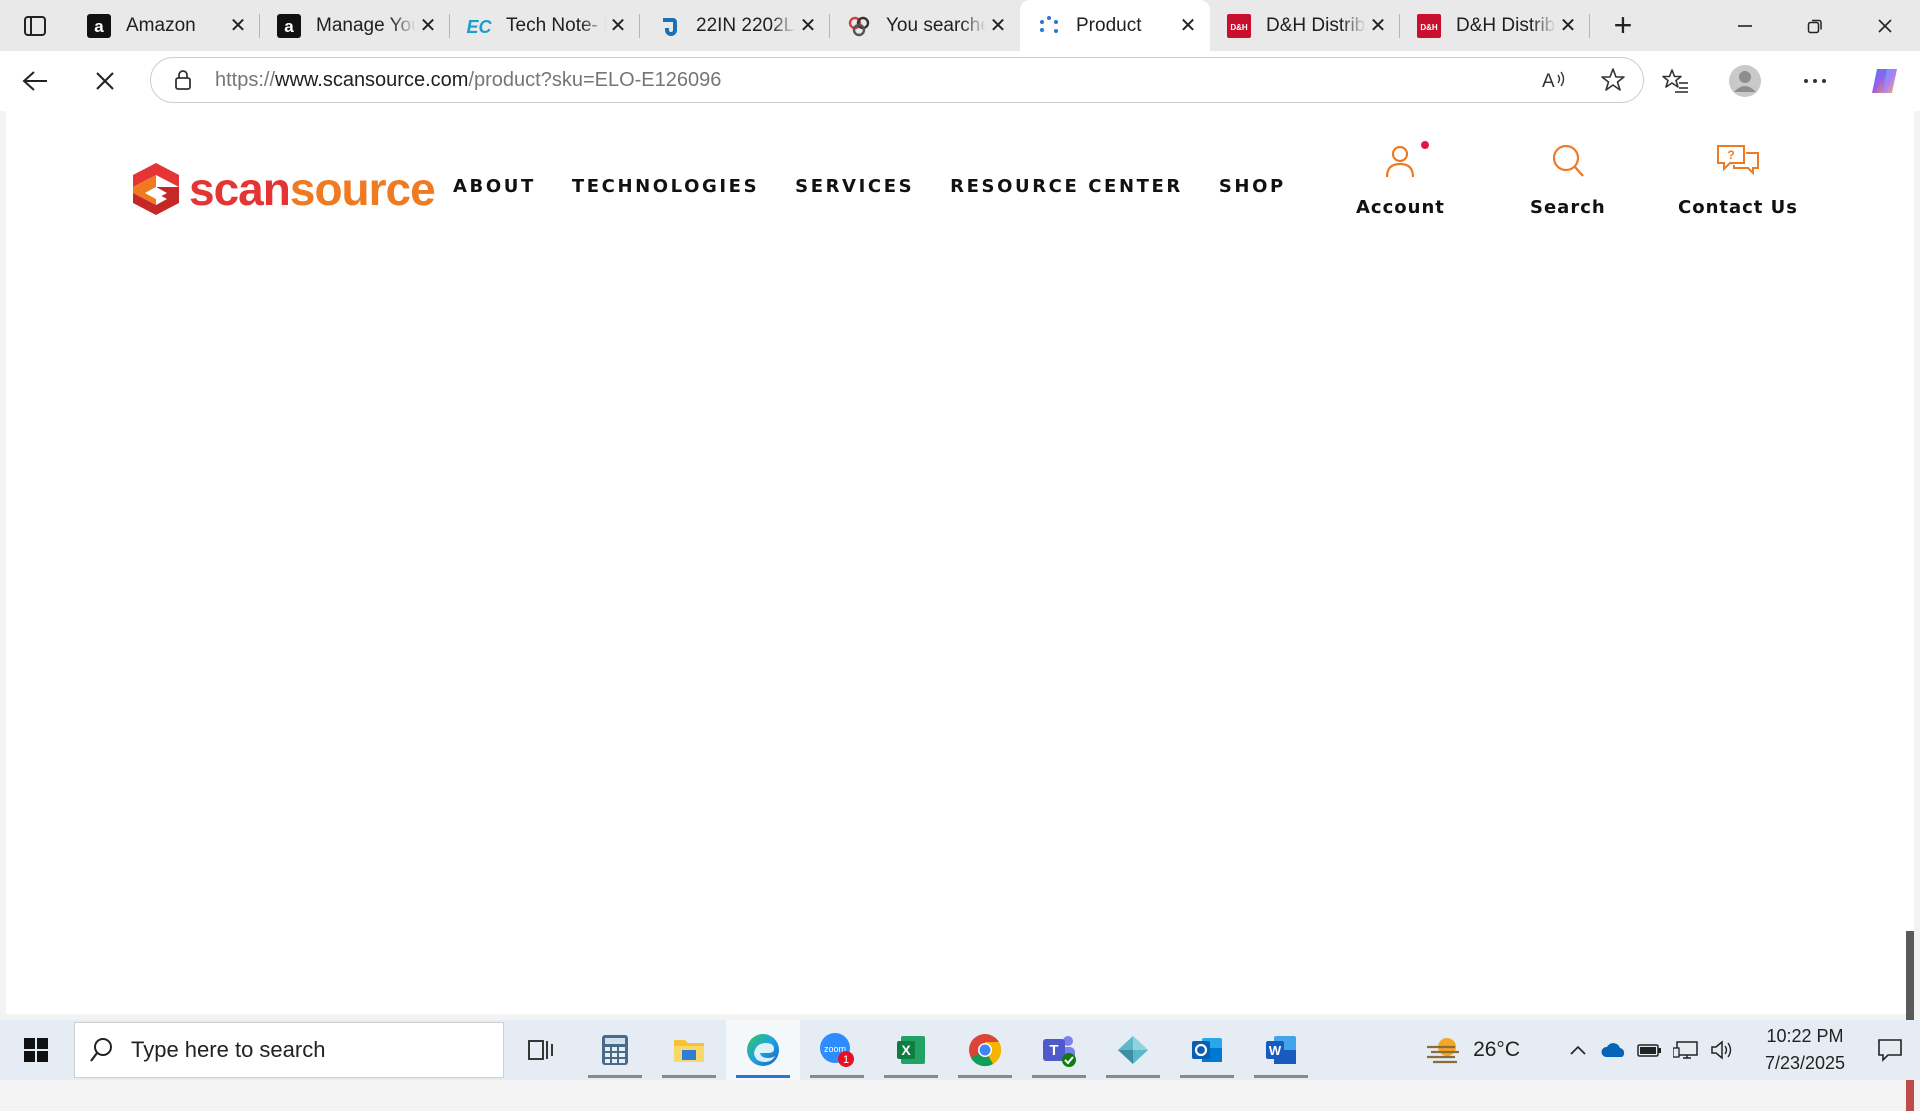  What do you see at coordinates (1885, 25) in the screenshot?
I see `close-window-button` at bounding box center [1885, 25].